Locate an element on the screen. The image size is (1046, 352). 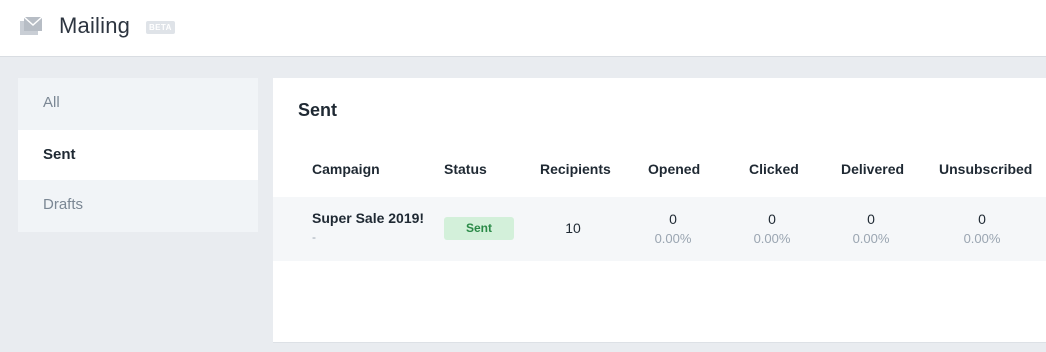
opened-rate: 0.00% is located at coordinates (673, 238).